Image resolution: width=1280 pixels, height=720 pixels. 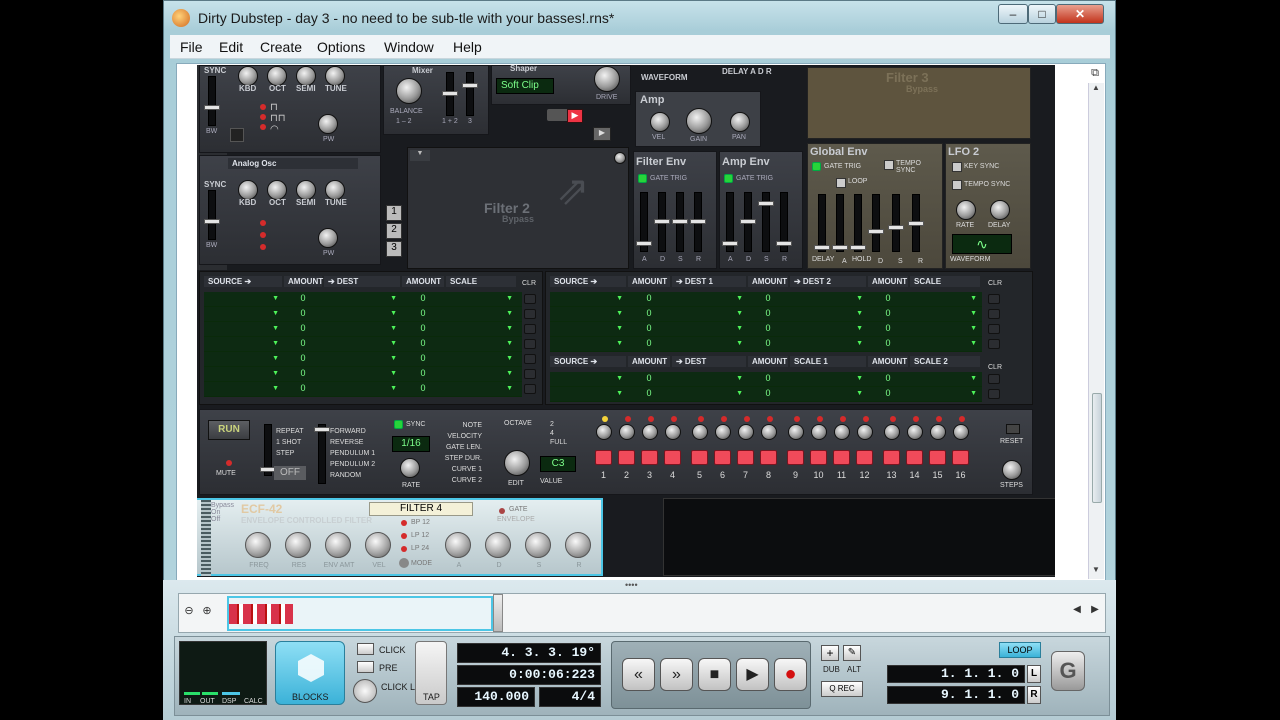 I want to click on mixer-balance-knob, so click(x=409, y=91).